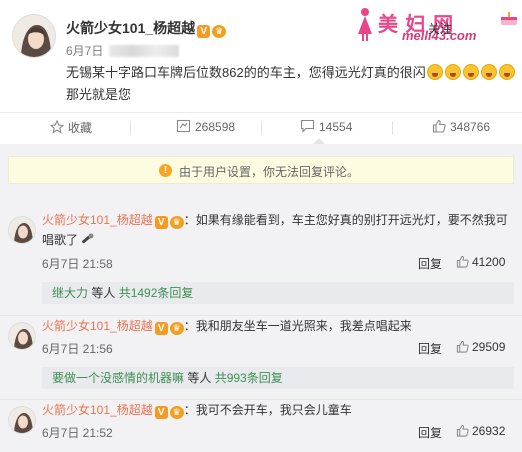 Image resolution: width=522 pixels, height=452 pixels. Describe the element at coordinates (88, 238) in the screenshot. I see `microphone-emoji-icon` at that location.